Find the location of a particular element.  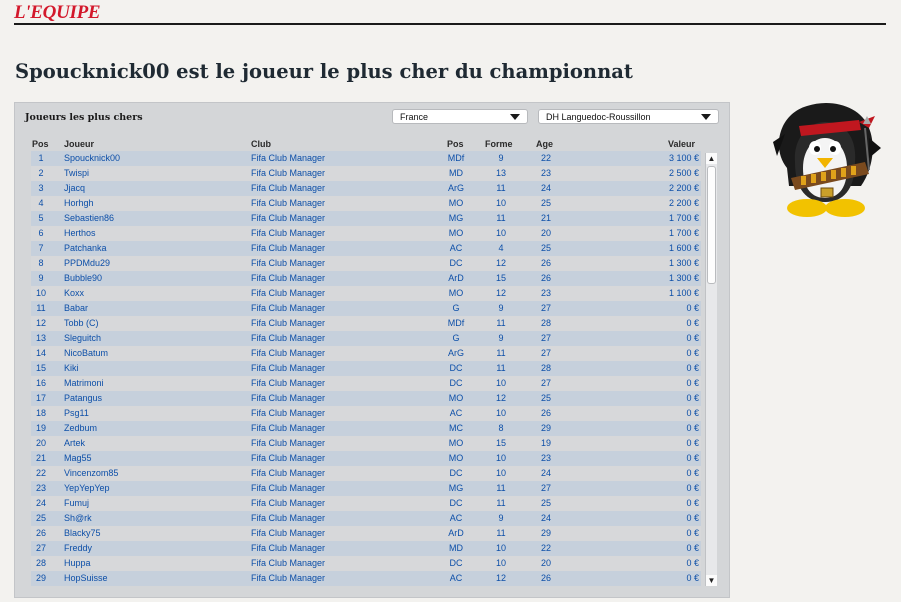

table-row: 16 Matrimoni Fifa Club Manager DC 10 27 0 € is located at coordinates (366, 383).